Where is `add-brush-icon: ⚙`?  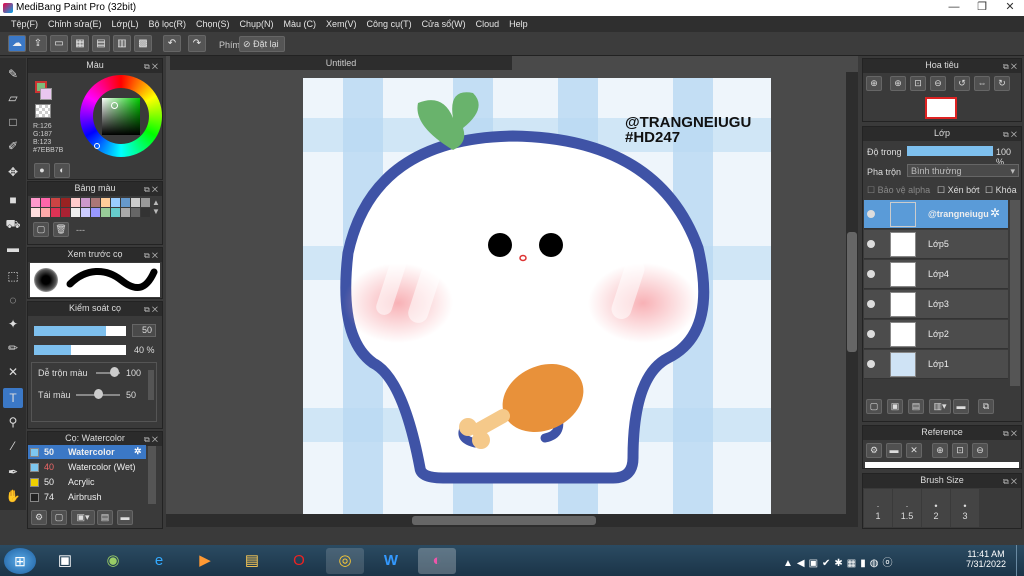 add-brush-icon: ⚙ is located at coordinates (39, 517).